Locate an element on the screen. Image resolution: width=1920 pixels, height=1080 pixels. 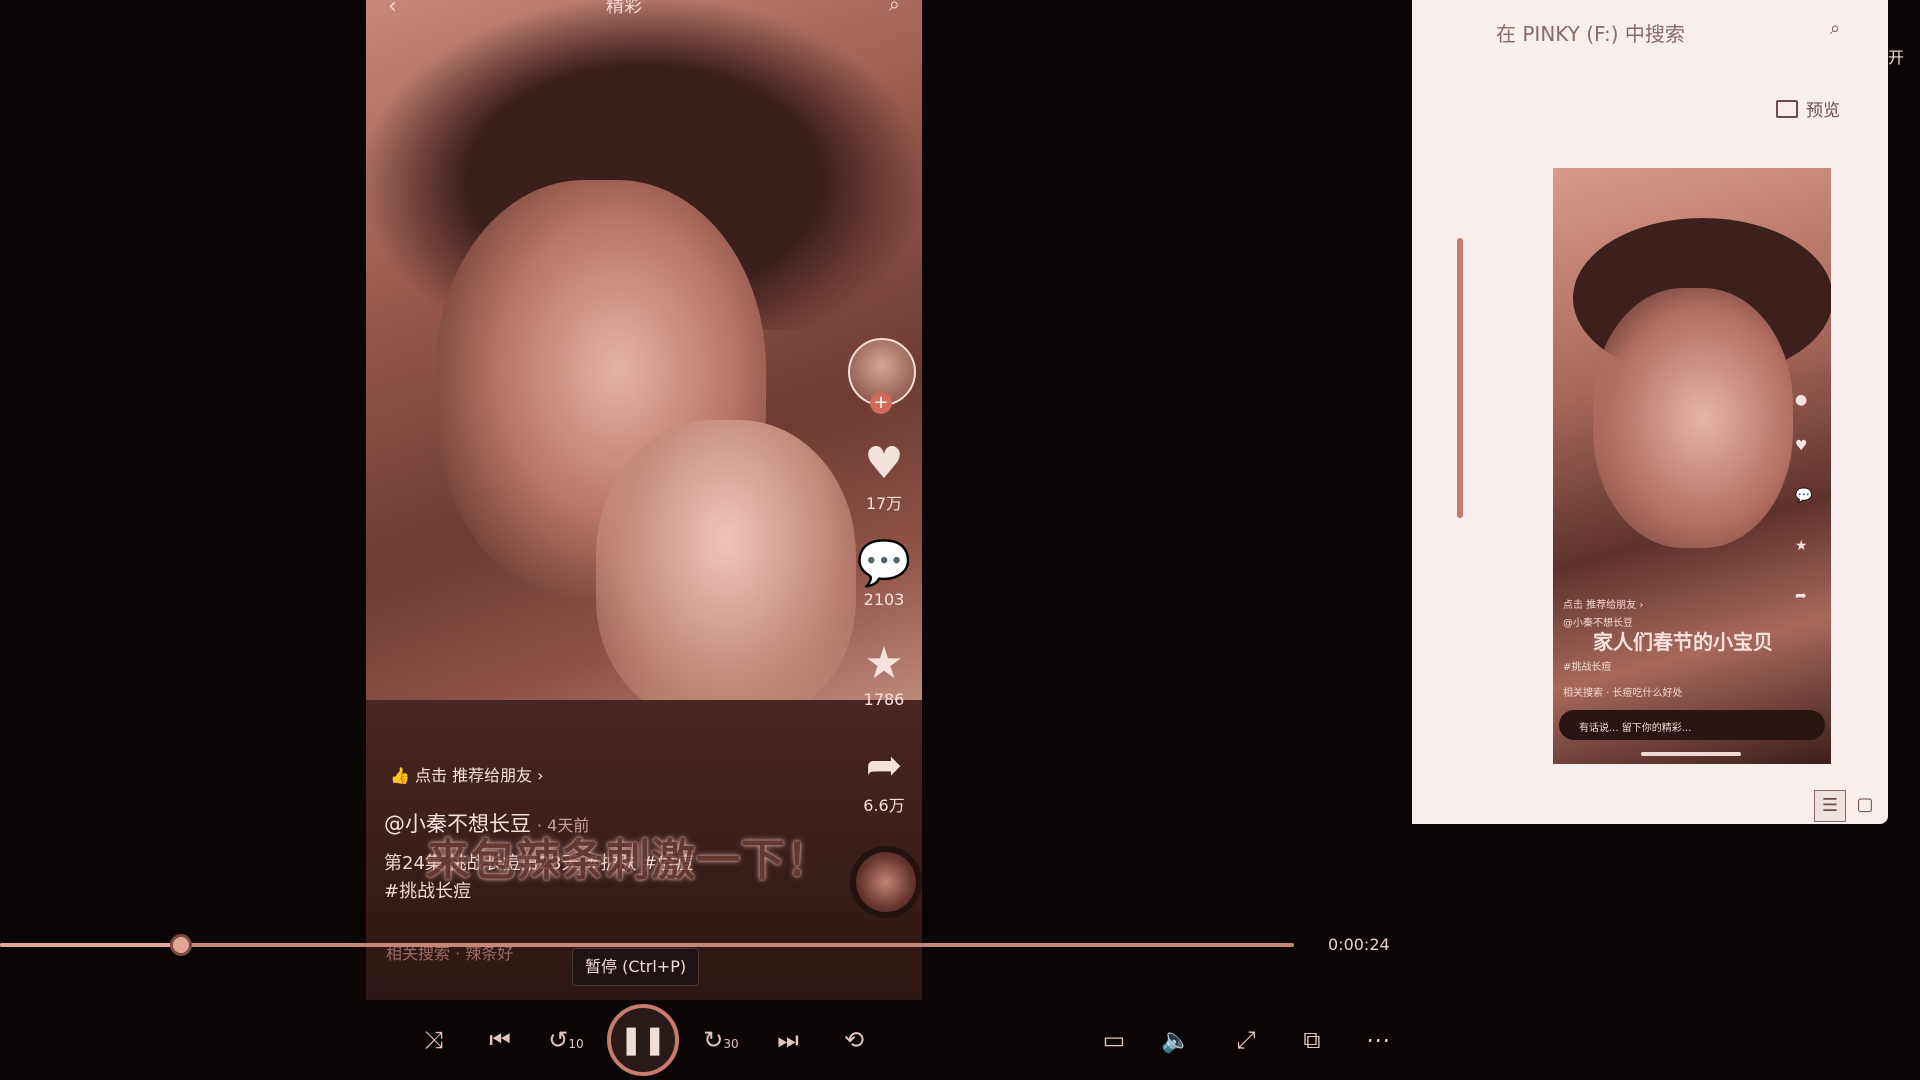
thumb-recommend: 点击 推荐给朋友 › is located at coordinates (1603, 605).